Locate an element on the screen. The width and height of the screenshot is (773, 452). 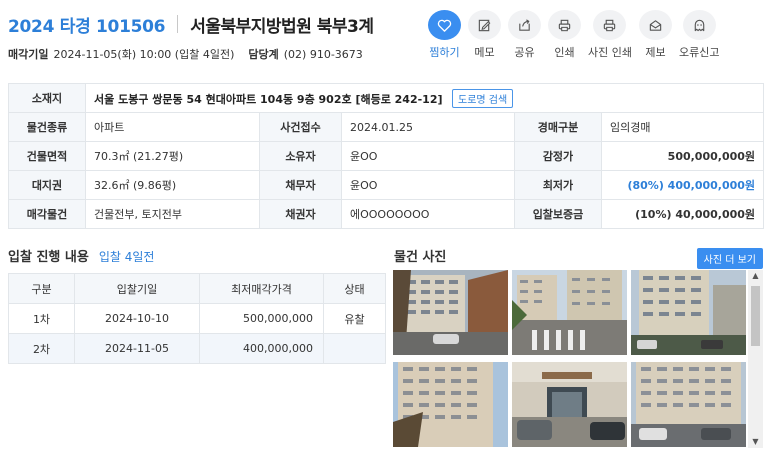
case-number: 2024 타경 101506 is located at coordinates (87, 26).